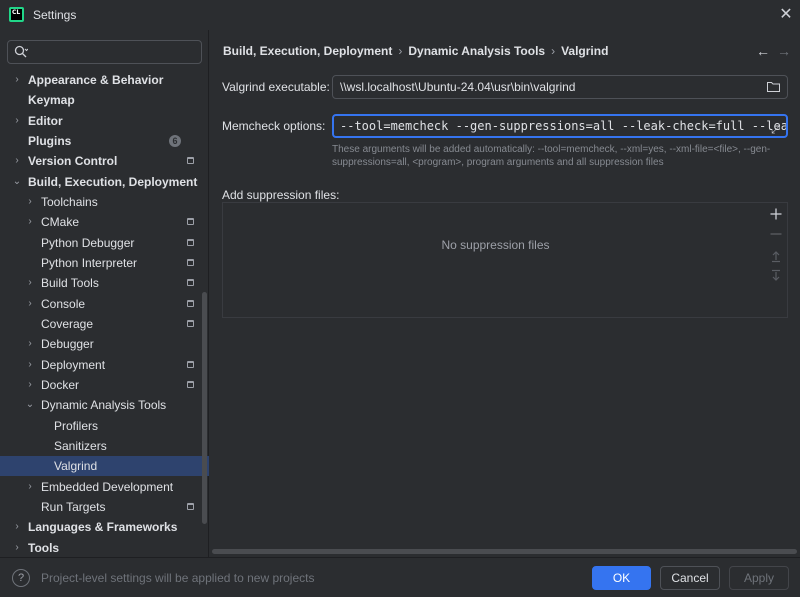  Describe the element at coordinates (104, 283) in the screenshot. I see `tree-item: › Build Tools` at that location.